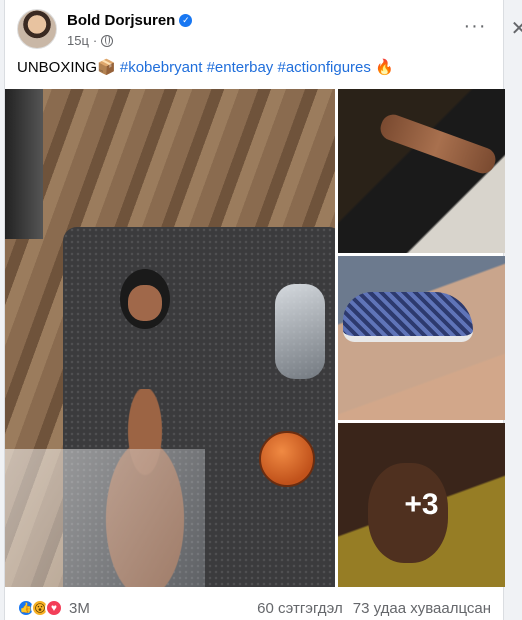 The image size is (522, 620). What do you see at coordinates (269, 30) in the screenshot?
I see `post-header: Bold Dorjsuren ✓ 15ц · ··· ✕` at bounding box center [269, 30].